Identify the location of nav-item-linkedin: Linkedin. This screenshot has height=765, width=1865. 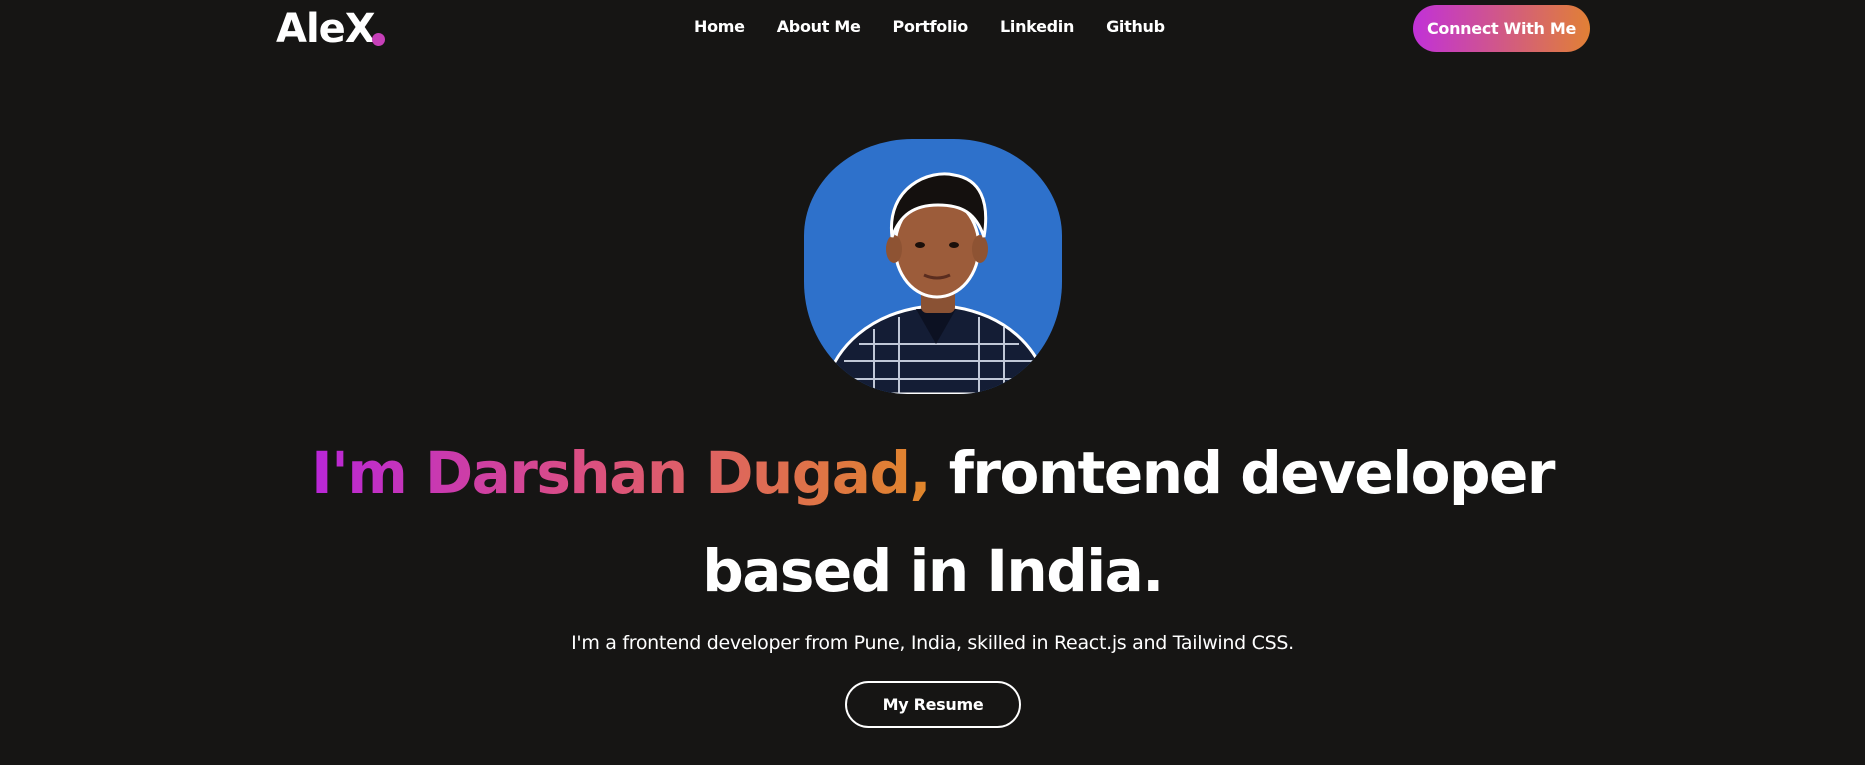
(1037, 26).